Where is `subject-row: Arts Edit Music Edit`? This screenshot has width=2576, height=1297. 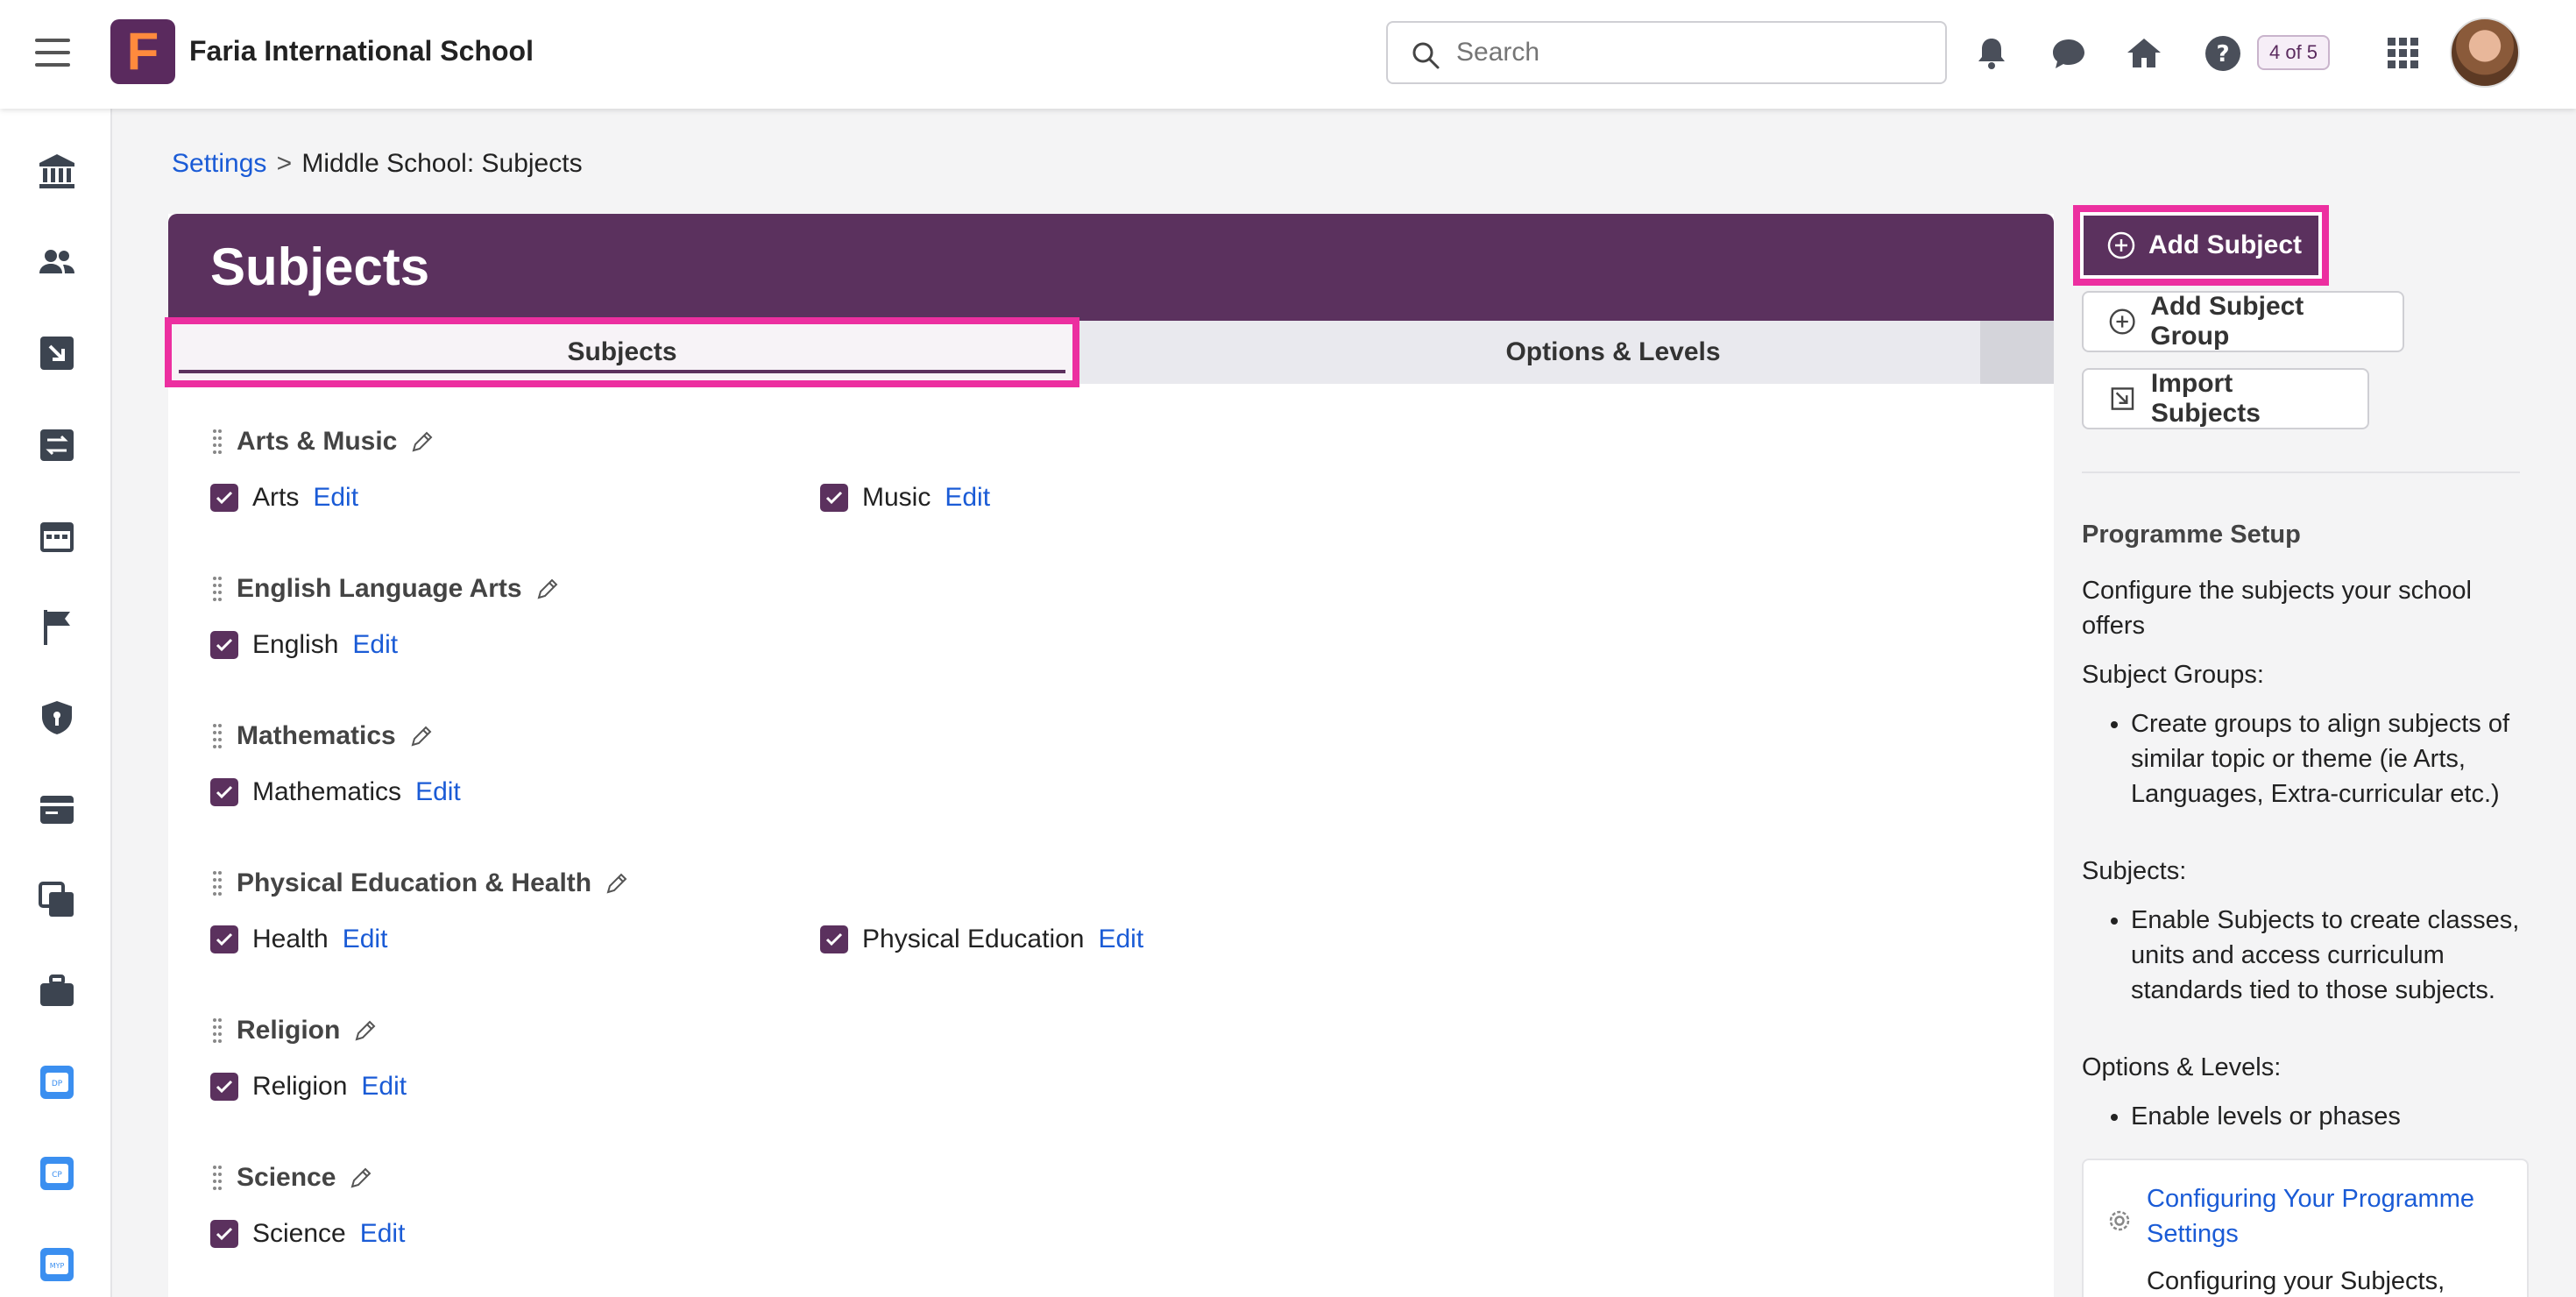 subject-row: Arts Edit Music Edit is located at coordinates (1042, 498).